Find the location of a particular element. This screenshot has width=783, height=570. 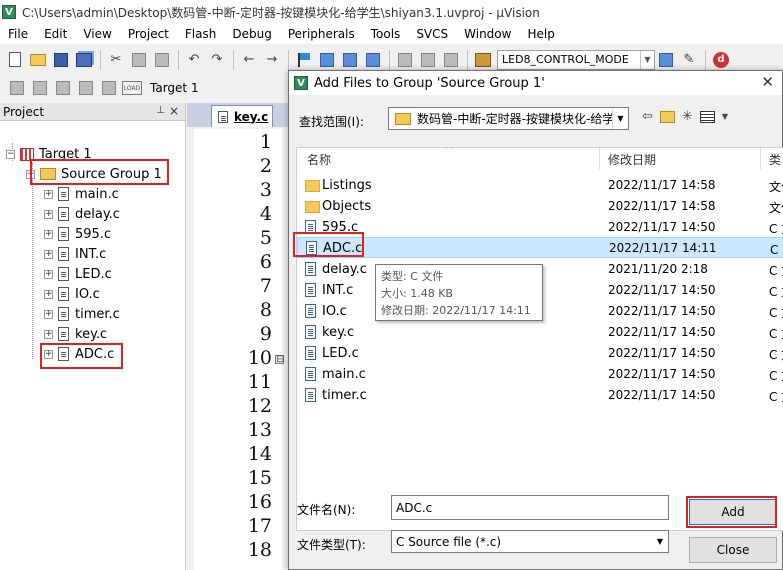

menu-file: File is located at coordinates (18, 34).